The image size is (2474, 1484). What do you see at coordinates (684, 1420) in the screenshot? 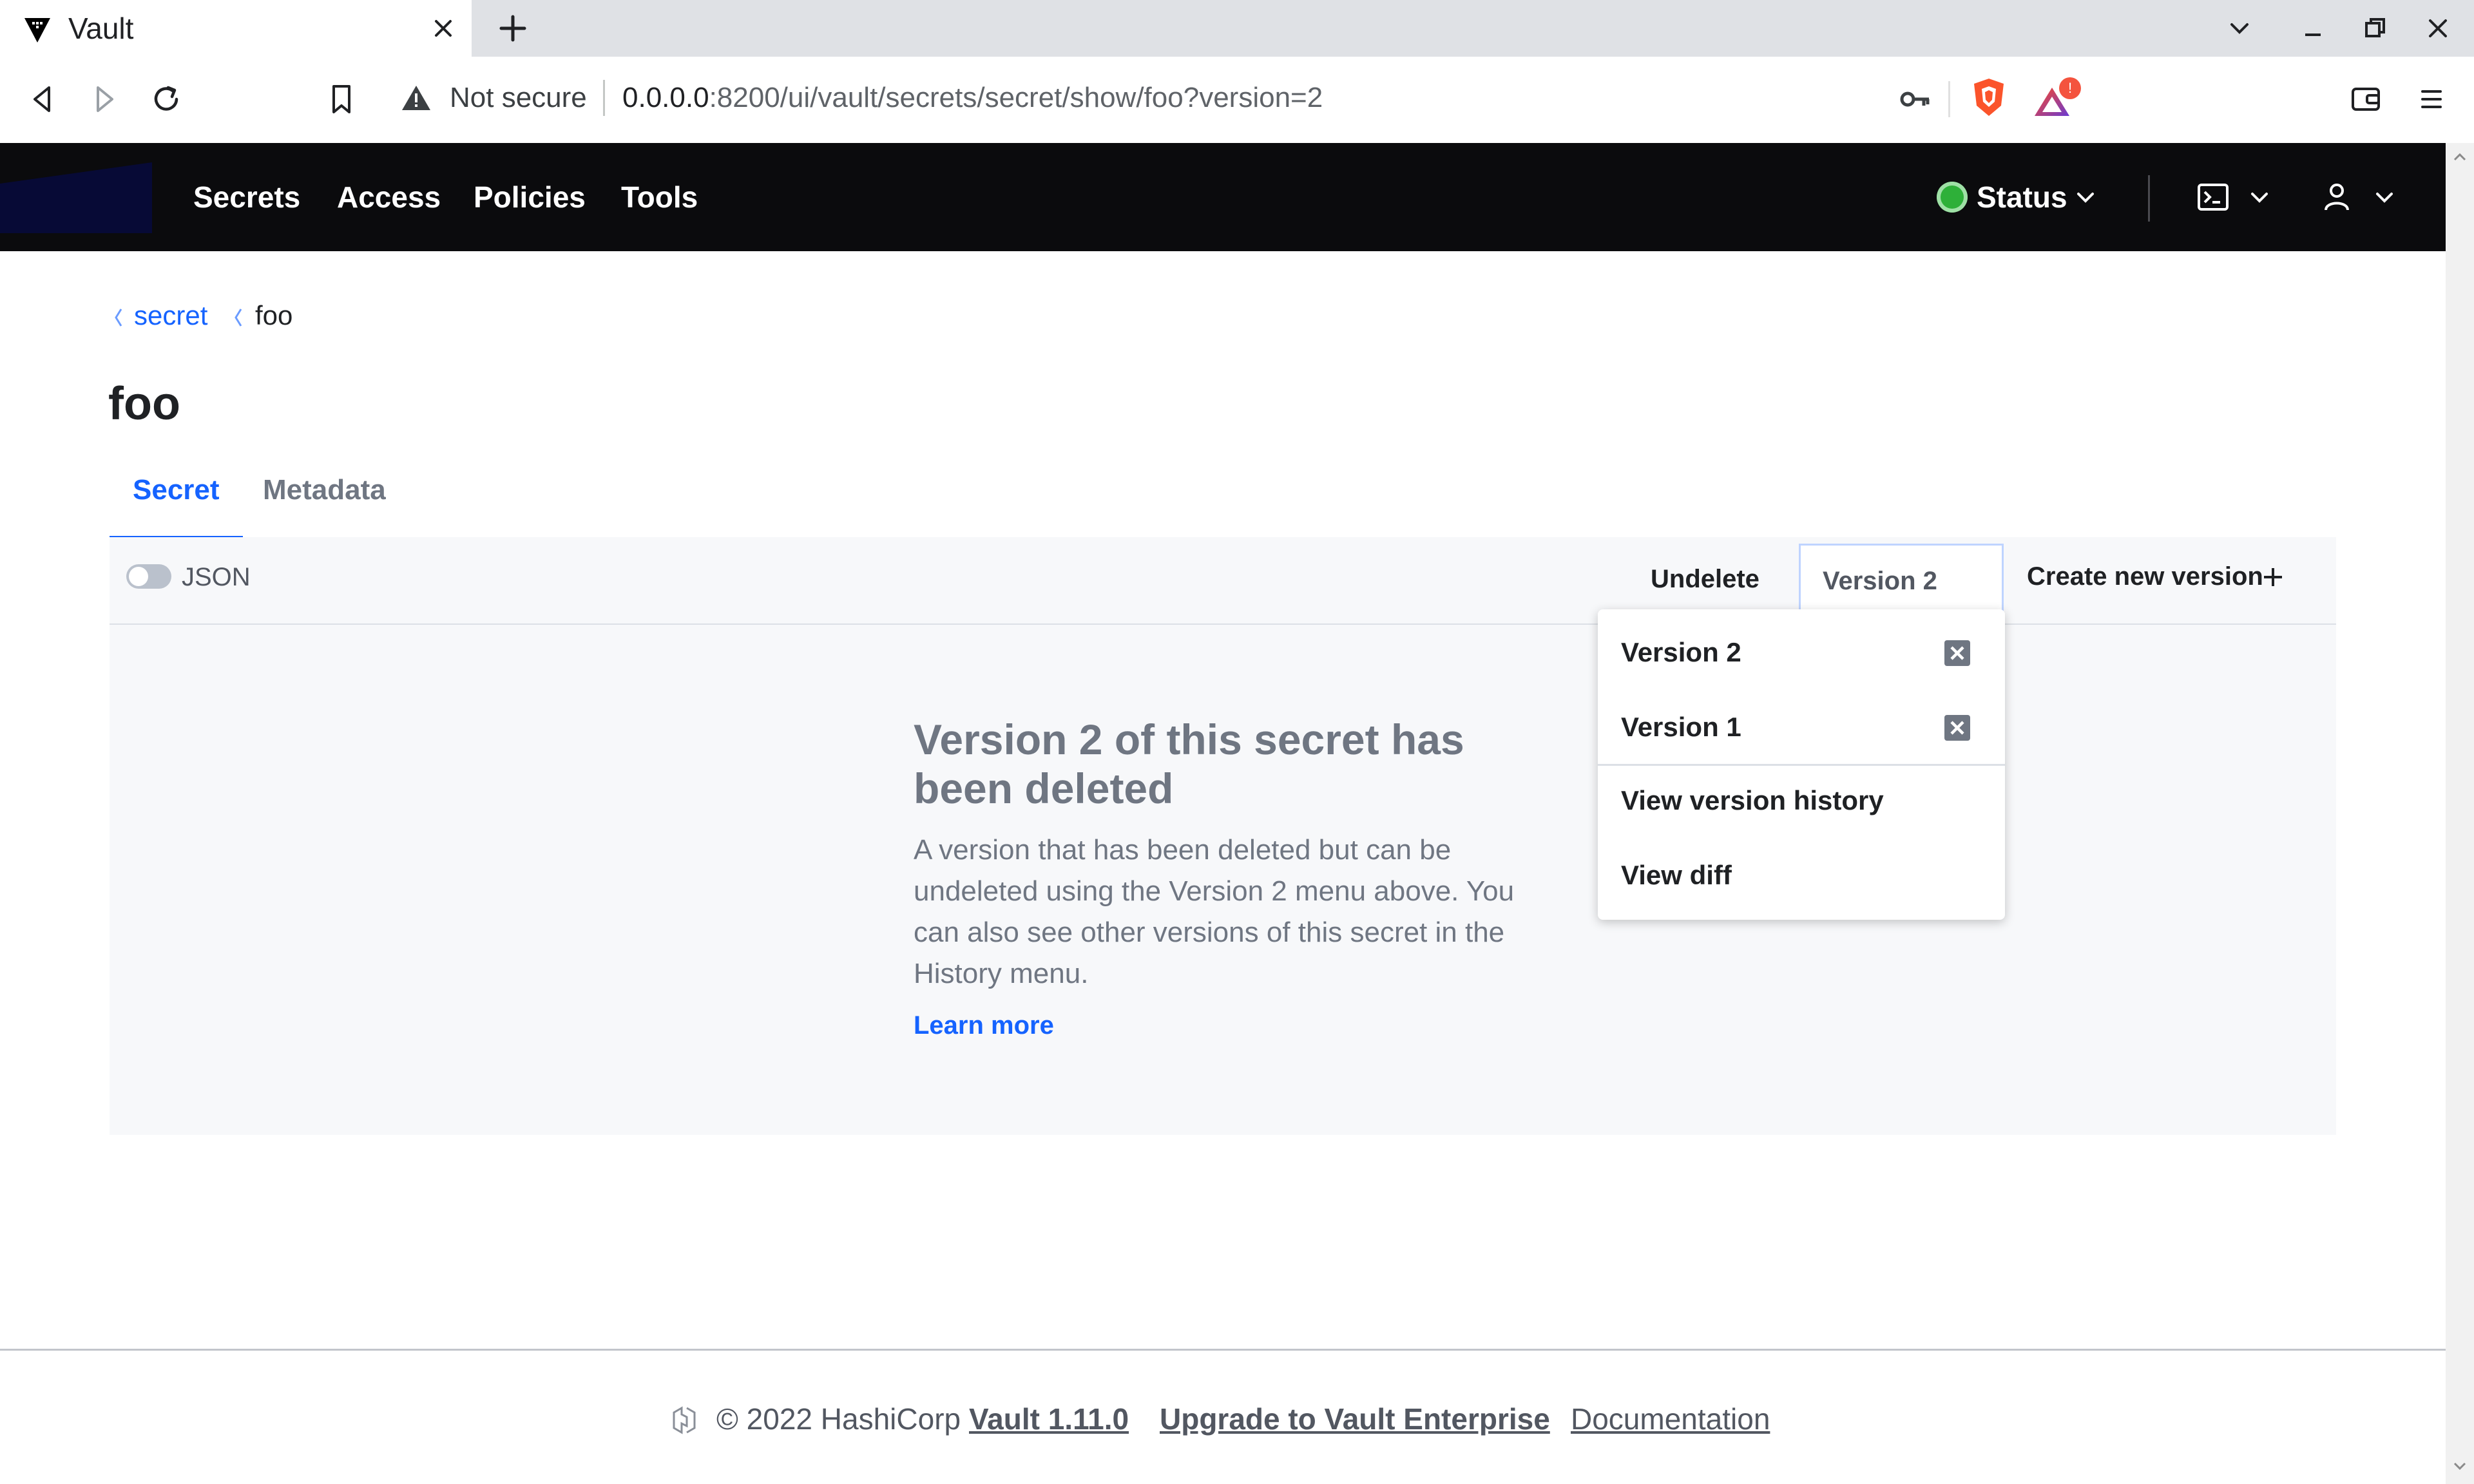
I see `hashicorp-logo-icon` at bounding box center [684, 1420].